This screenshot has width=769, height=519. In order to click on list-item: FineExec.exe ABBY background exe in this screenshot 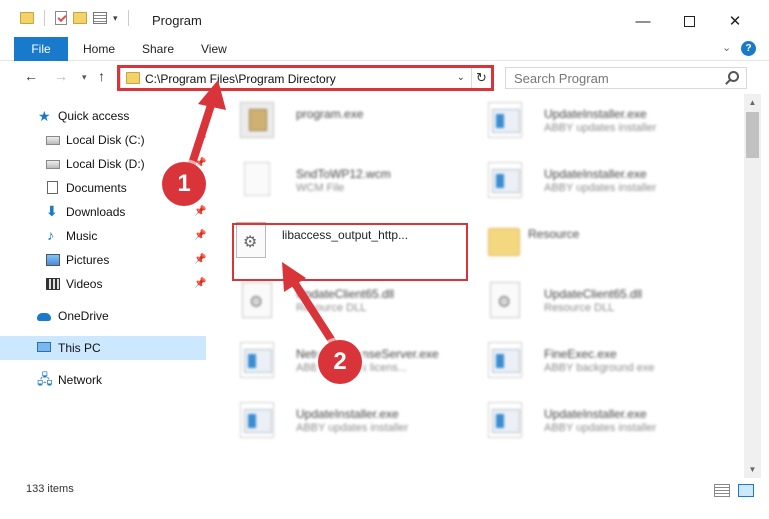, I will do `click(588, 360)`.